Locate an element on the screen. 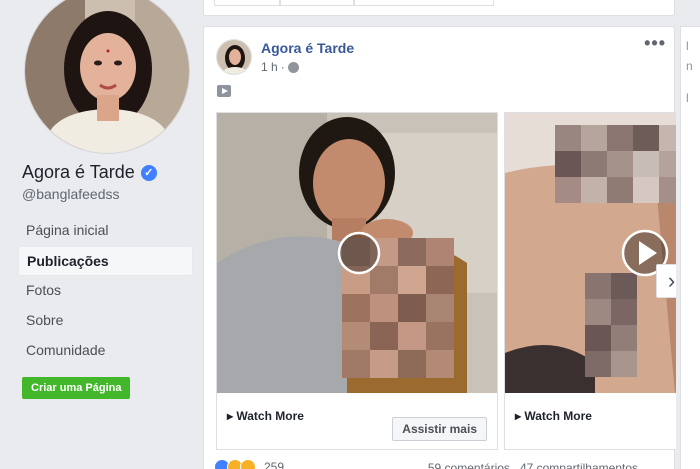 Image resolution: width=700 pixels, height=469 pixels. shares-count: 47 compartilhamentos is located at coordinates (579, 465).